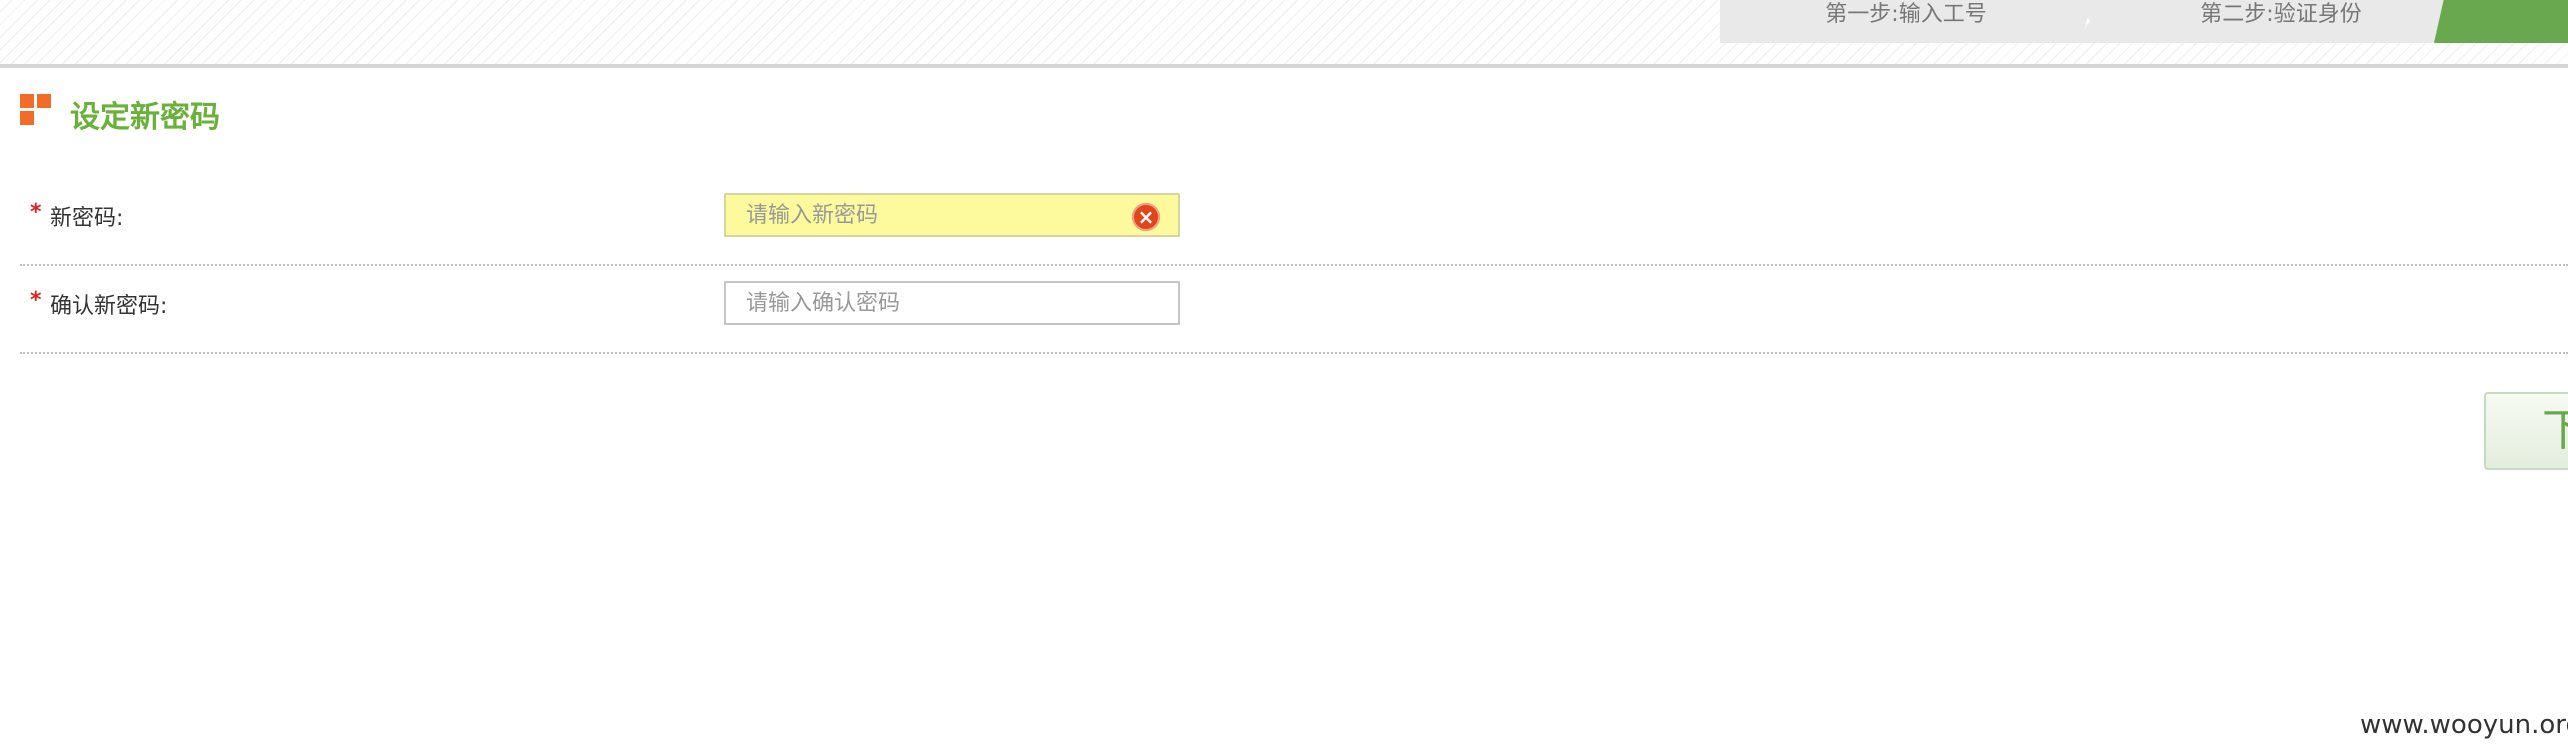 The image size is (2568, 756). What do you see at coordinates (2501, 21) in the screenshot?
I see `step-3-active` at bounding box center [2501, 21].